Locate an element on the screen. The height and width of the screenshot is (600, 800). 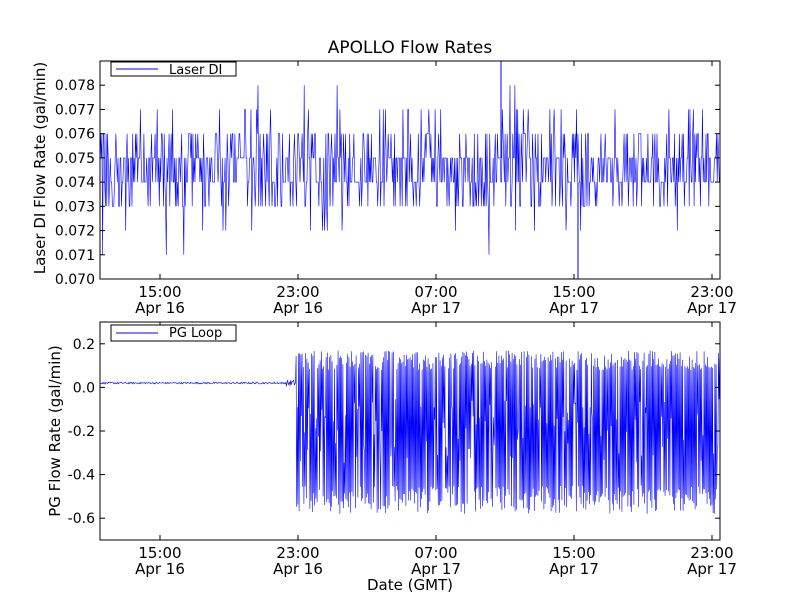
x-axis-label: Date (GMT) is located at coordinates (410, 585).